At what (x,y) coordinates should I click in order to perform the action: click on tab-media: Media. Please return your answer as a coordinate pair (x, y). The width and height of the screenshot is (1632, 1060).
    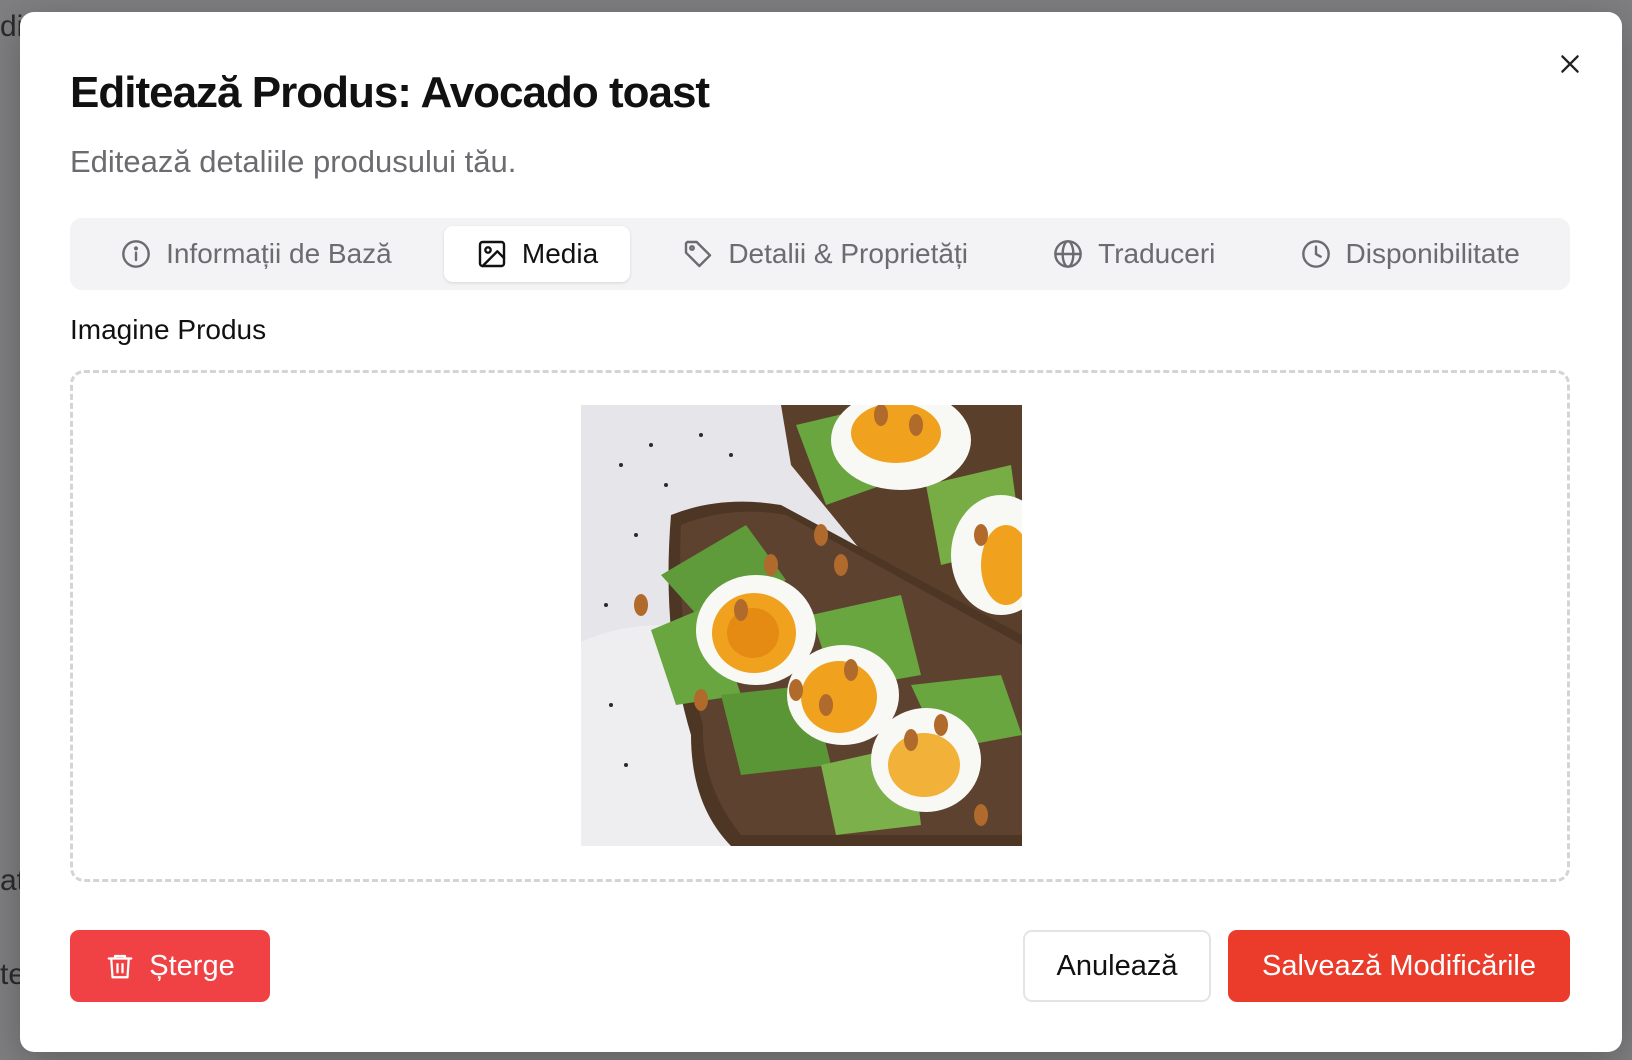
    Looking at the image, I should click on (537, 254).